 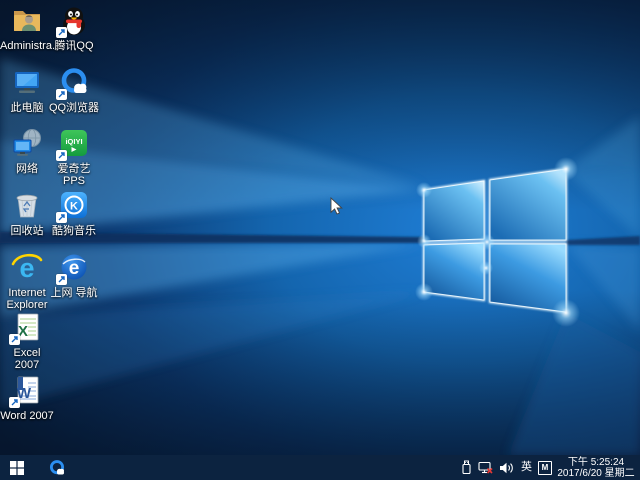 What do you see at coordinates (74, 157) in the screenshot?
I see `desktop-icon-iqiyi-pps: iQIYI 爱奇艺PPS` at bounding box center [74, 157].